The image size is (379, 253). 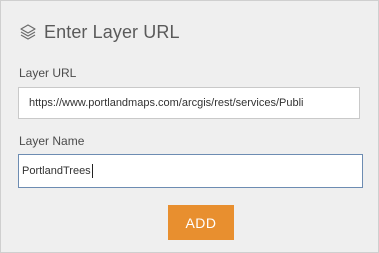 What do you see at coordinates (201, 222) in the screenshot?
I see `add-button: ADD` at bounding box center [201, 222].